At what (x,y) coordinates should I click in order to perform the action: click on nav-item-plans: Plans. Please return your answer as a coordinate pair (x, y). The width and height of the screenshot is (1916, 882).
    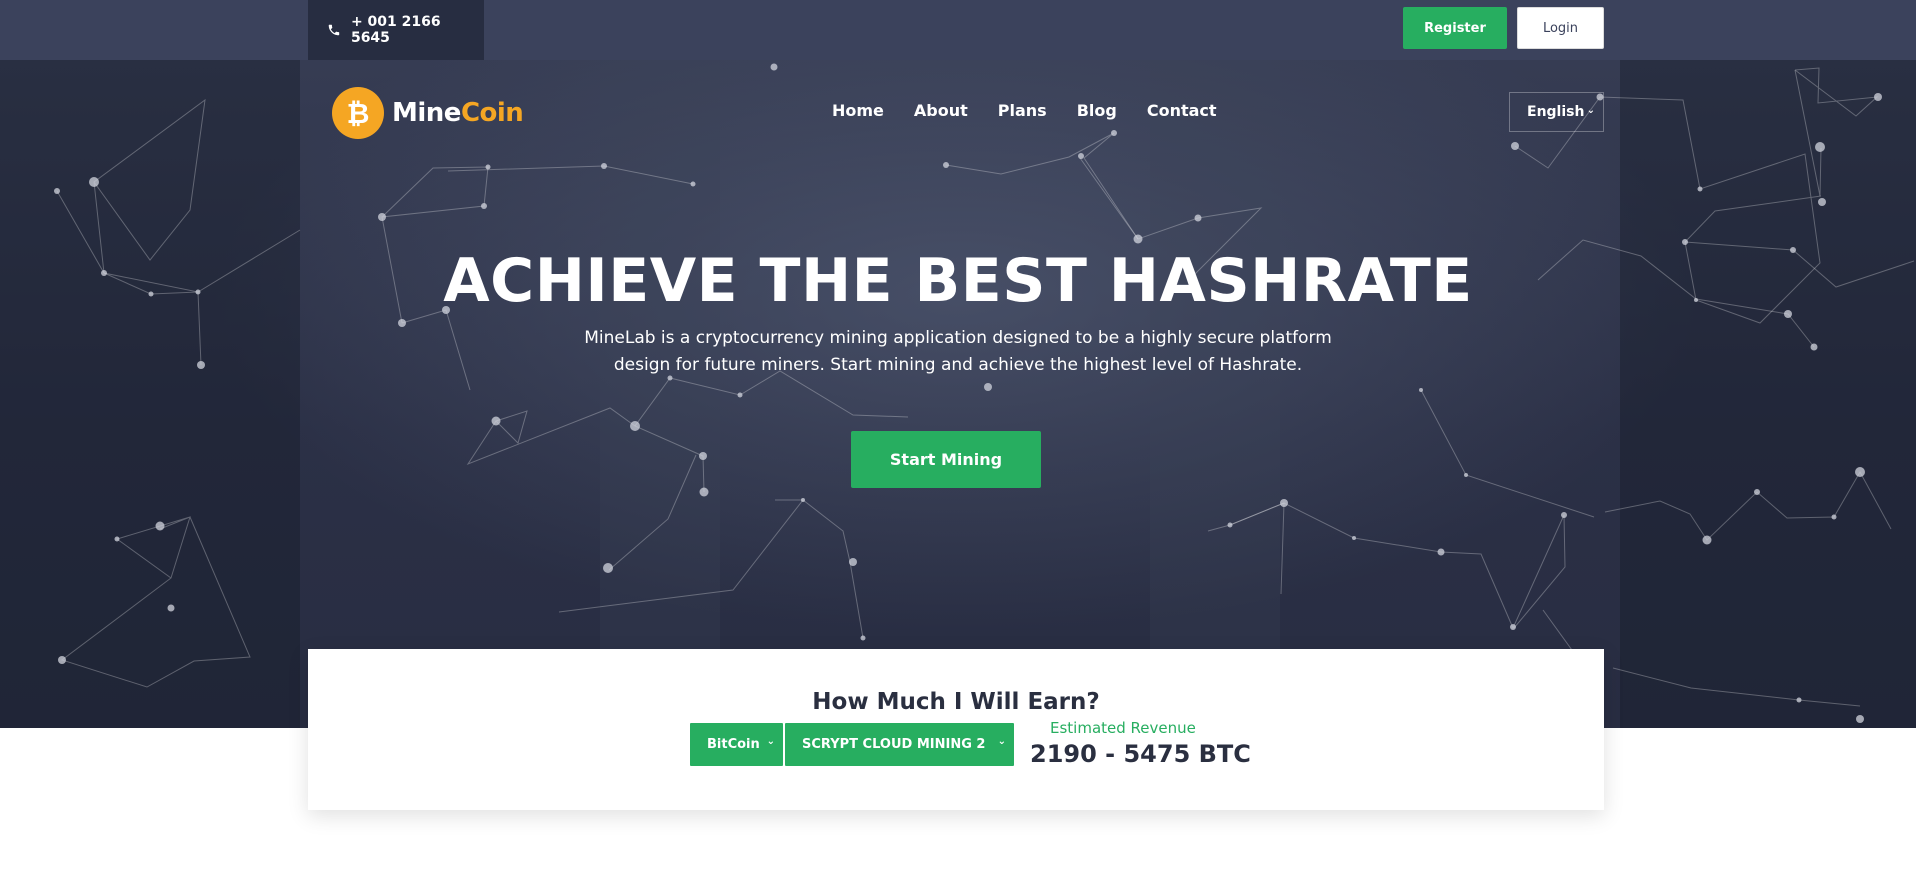
    Looking at the image, I should click on (1022, 110).